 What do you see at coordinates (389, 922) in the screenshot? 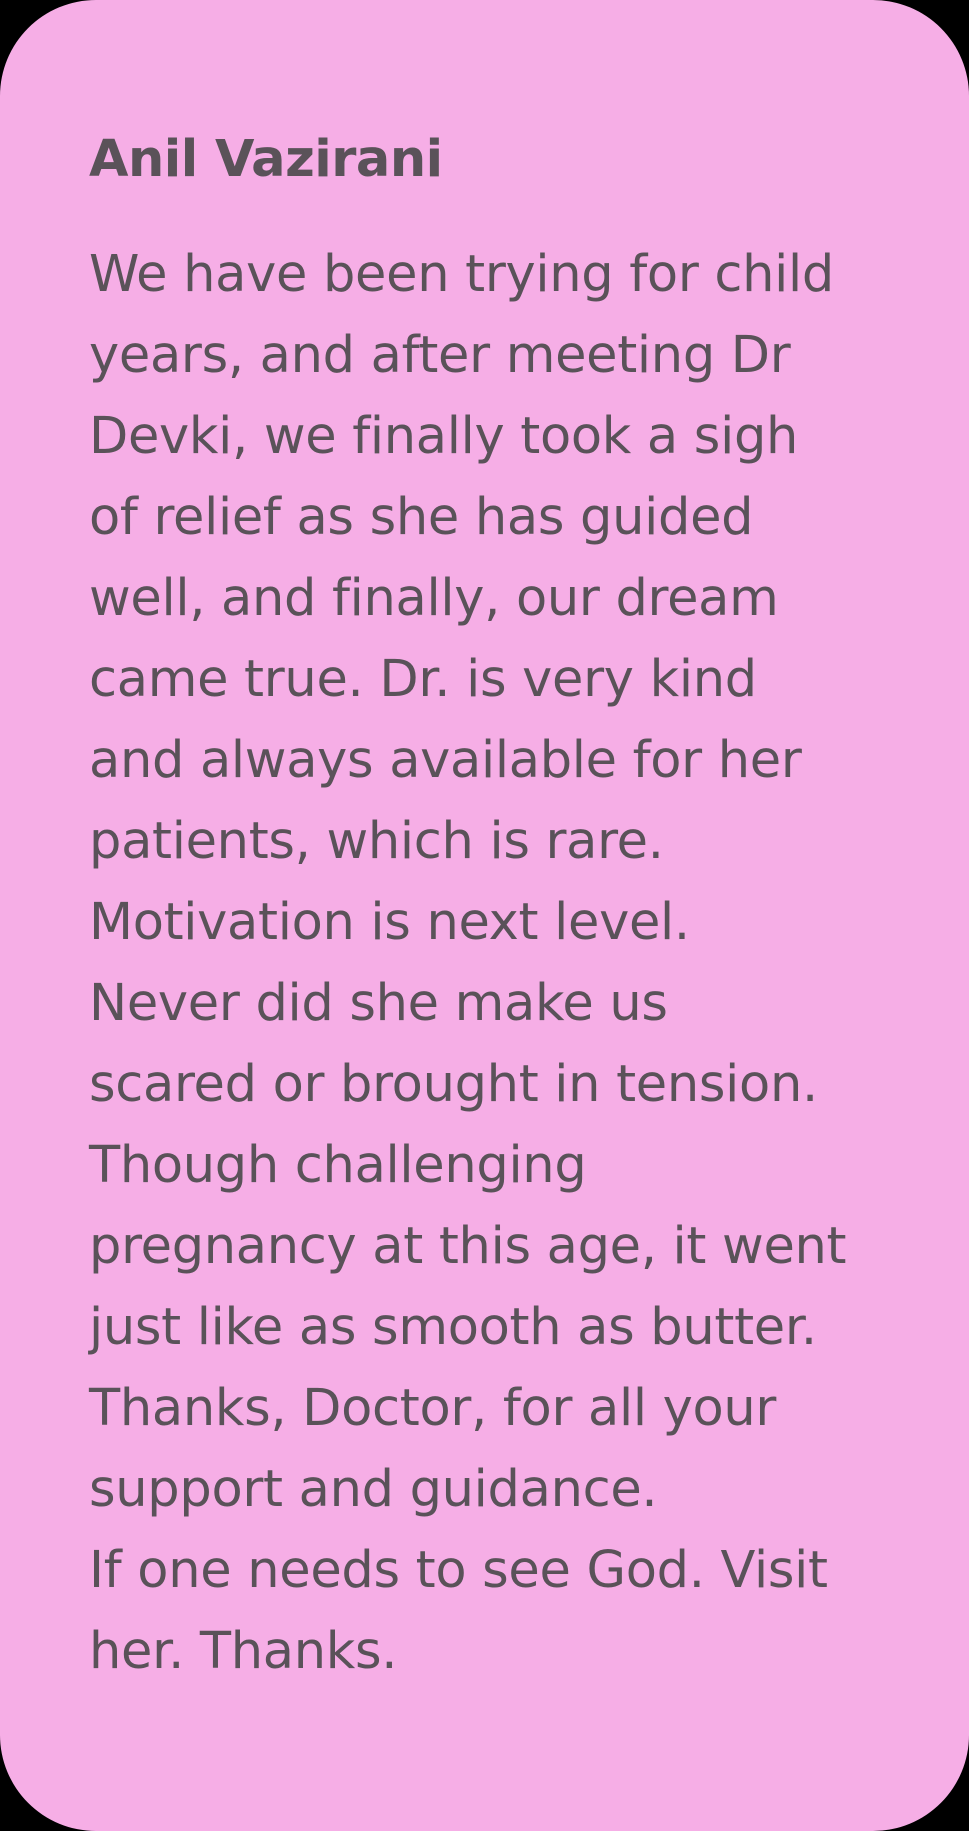
I see `review-line: Motivation is next level.` at bounding box center [389, 922].